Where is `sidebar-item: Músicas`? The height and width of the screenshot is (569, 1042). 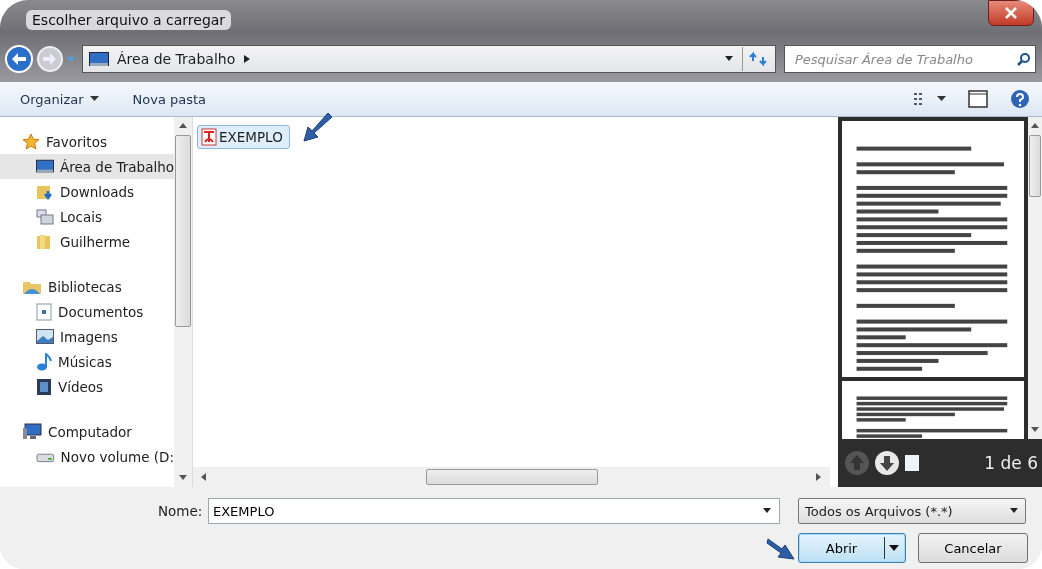 sidebar-item: Músicas is located at coordinates (87, 361).